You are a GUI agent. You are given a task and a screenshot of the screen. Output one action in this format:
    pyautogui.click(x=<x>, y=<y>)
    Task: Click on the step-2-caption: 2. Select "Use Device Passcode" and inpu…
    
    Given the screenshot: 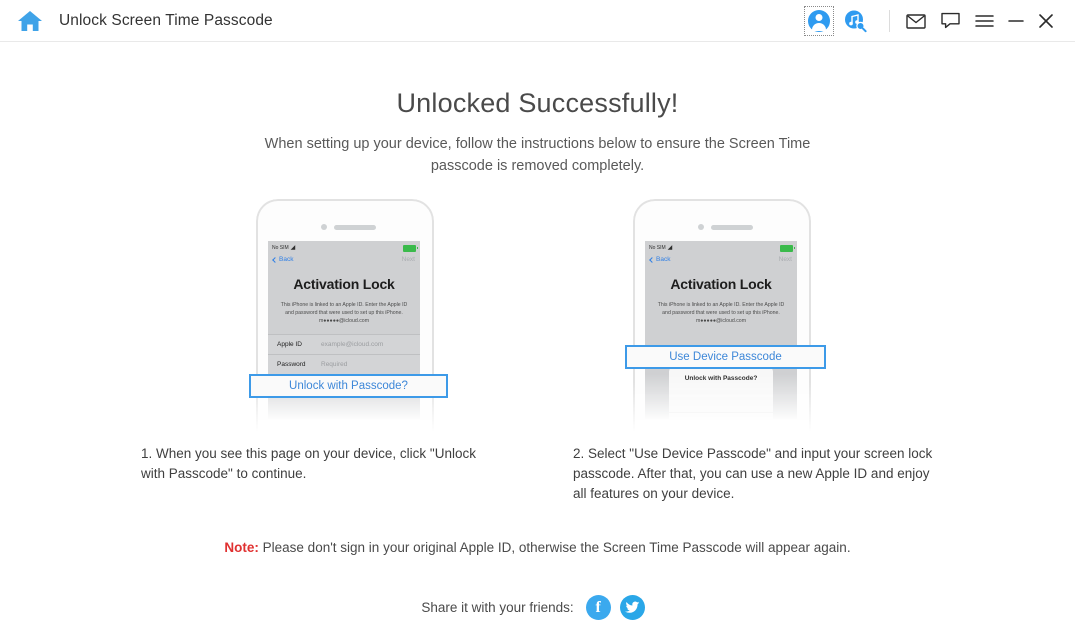 What is the action you would take?
    pyautogui.click(x=753, y=473)
    